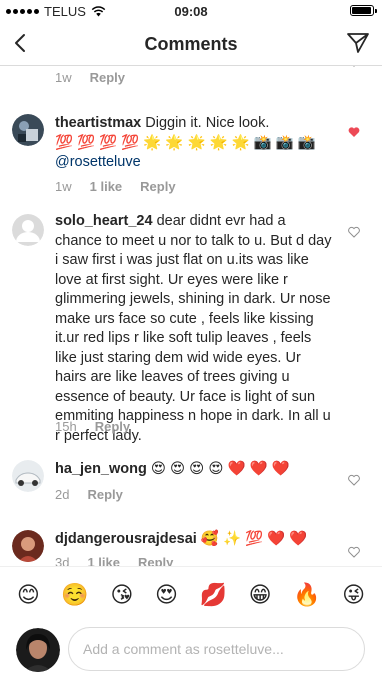 This screenshot has width=382, height=680. Describe the element at coordinates (216, 649) in the screenshot. I see `comment-input` at that location.